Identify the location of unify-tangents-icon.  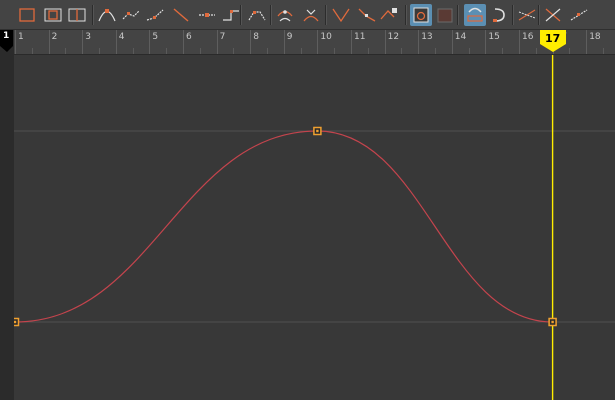
(285, 16).